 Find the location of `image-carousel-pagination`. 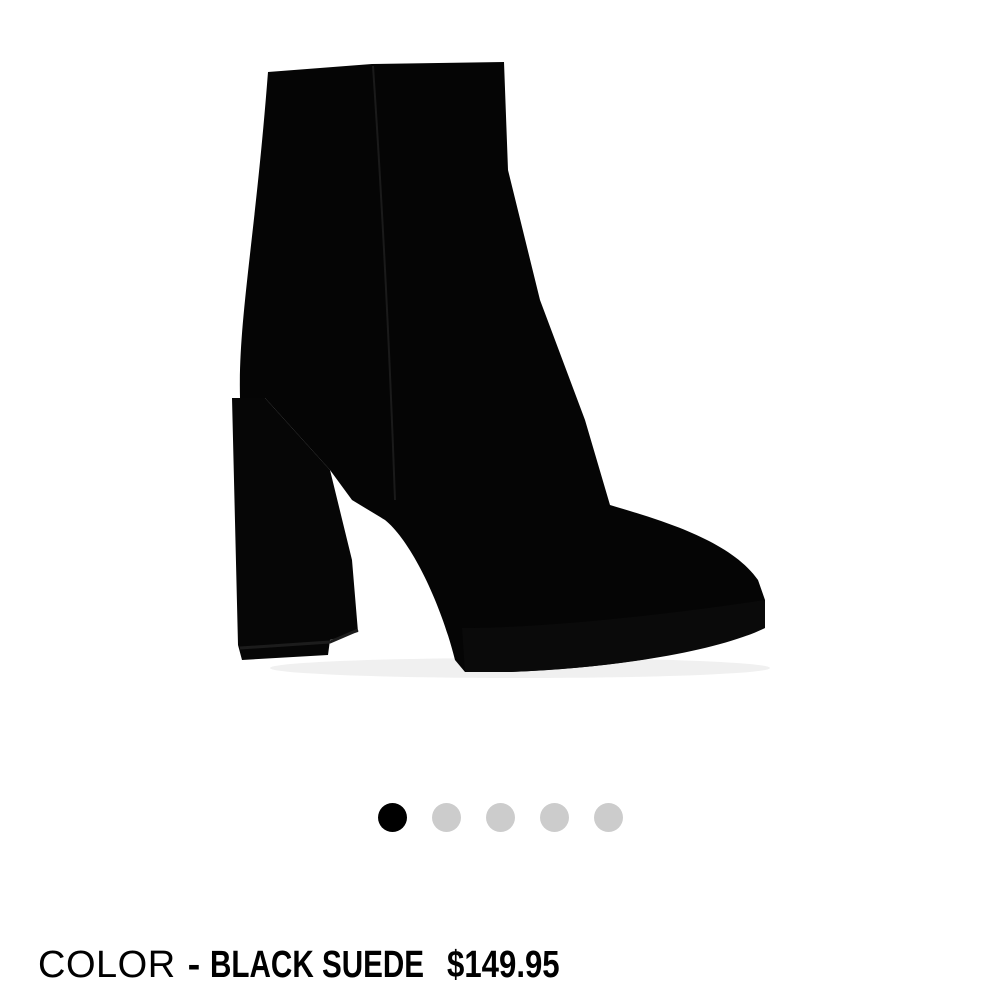

image-carousel-pagination is located at coordinates (500, 817).